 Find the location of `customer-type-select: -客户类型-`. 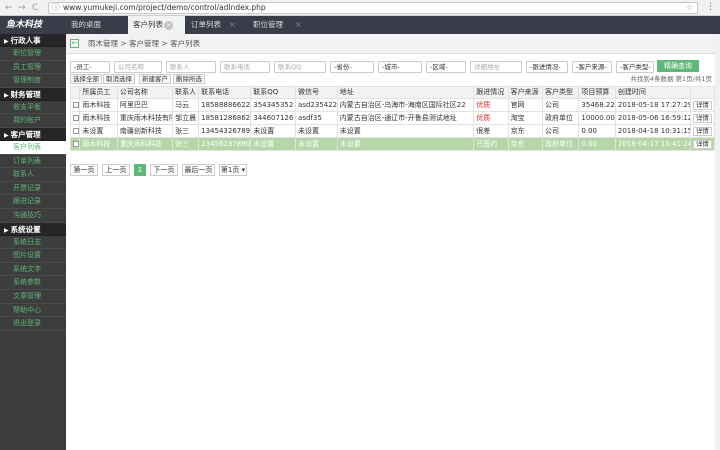

customer-type-select: -客户类型- is located at coordinates (635, 67).